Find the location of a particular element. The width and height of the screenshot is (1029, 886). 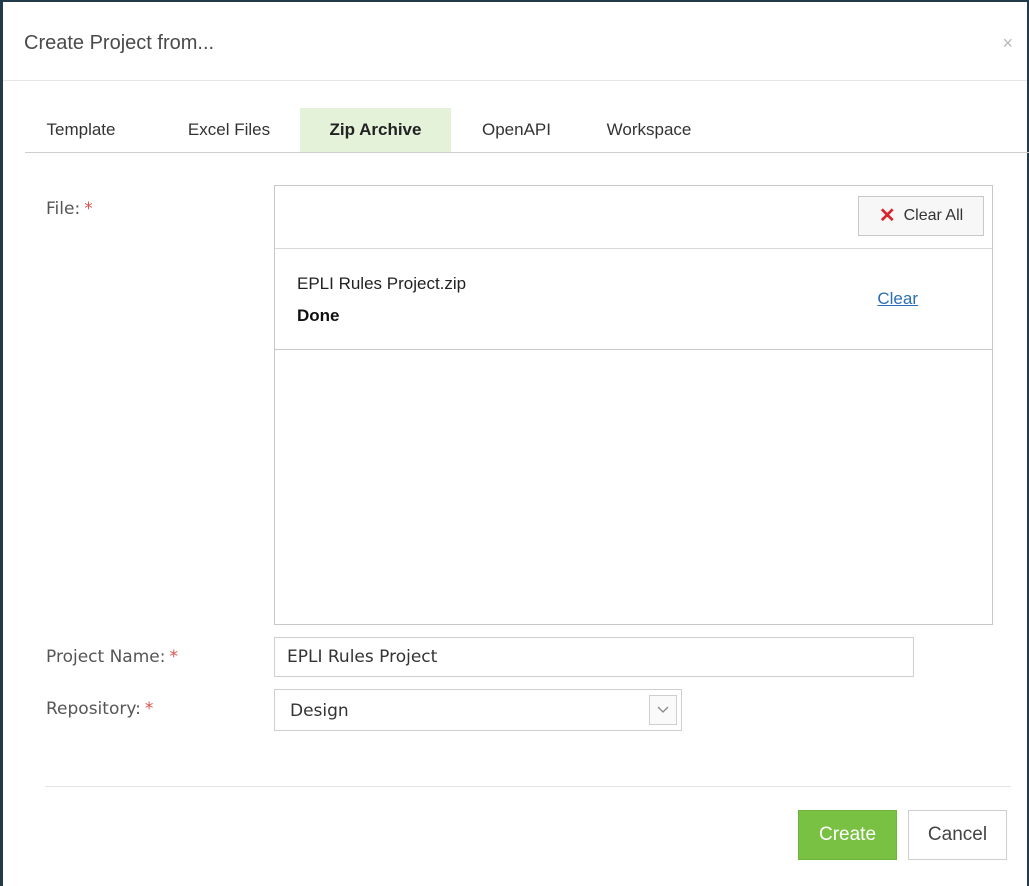

dialog-header: Create Project from... × is located at coordinates (515, 41).